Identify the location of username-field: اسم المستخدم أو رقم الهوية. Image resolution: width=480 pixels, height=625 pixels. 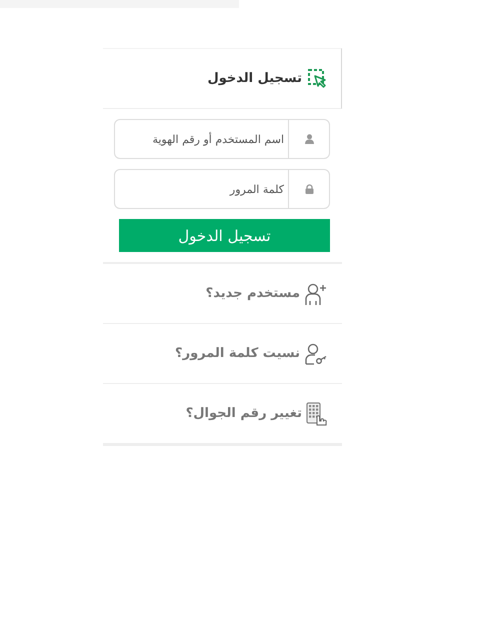
(222, 139).